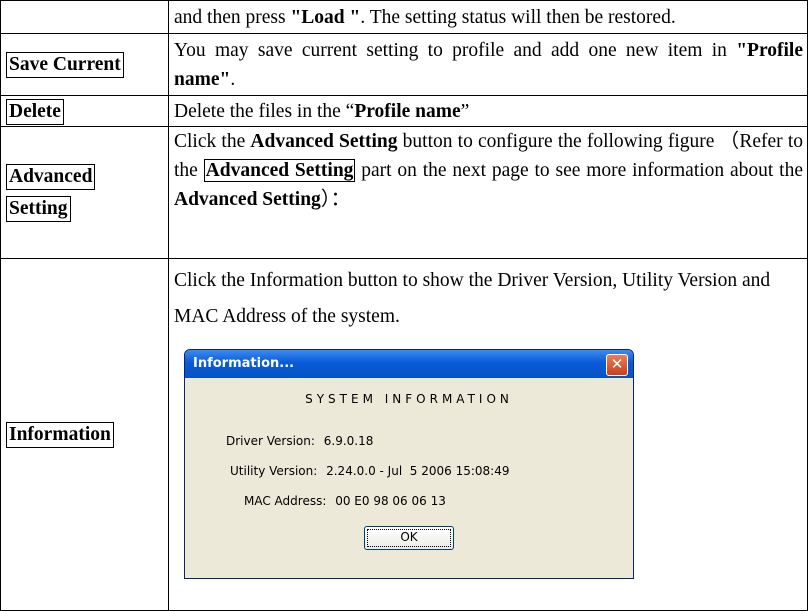 The height and width of the screenshot is (611, 811). I want to click on text-fragment: ”, so click(465, 111).